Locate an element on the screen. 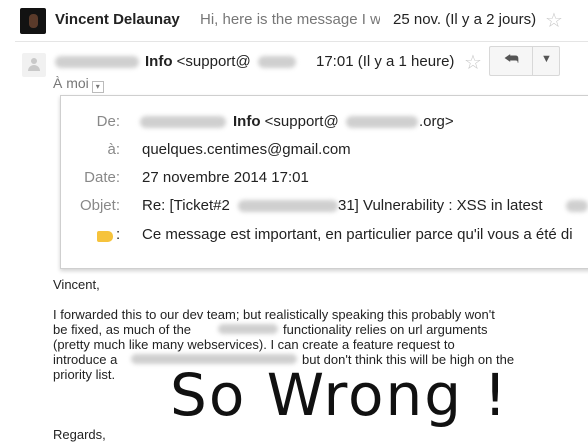  date-label: Date: is located at coordinates (102, 177).